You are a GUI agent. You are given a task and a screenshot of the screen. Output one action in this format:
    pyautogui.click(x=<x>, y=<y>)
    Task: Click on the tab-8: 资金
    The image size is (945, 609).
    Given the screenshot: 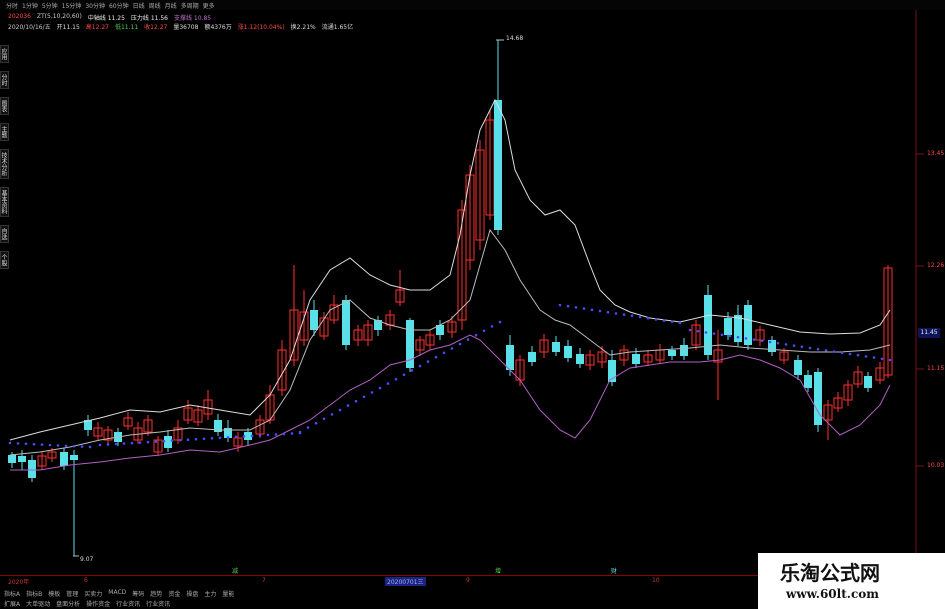 What is the action you would take?
    pyautogui.click(x=174, y=593)
    